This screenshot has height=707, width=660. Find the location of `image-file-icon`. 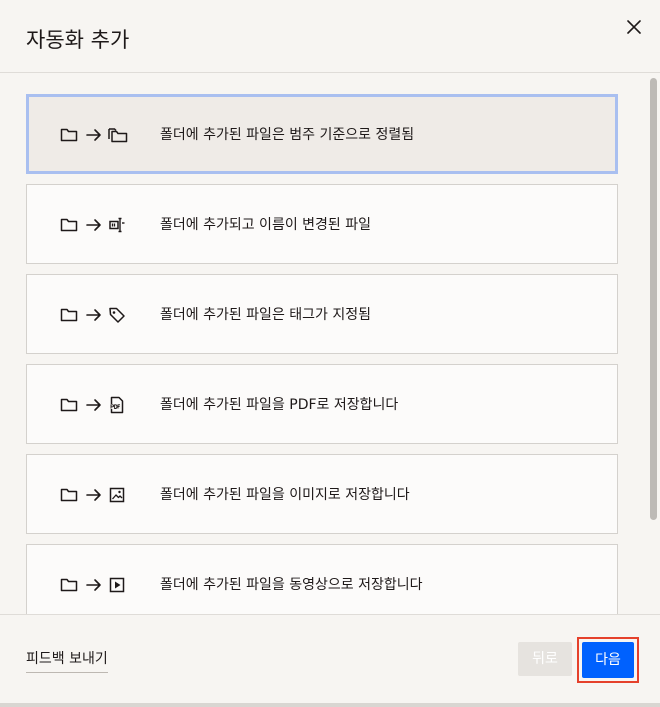

image-file-icon is located at coordinates (117, 495).